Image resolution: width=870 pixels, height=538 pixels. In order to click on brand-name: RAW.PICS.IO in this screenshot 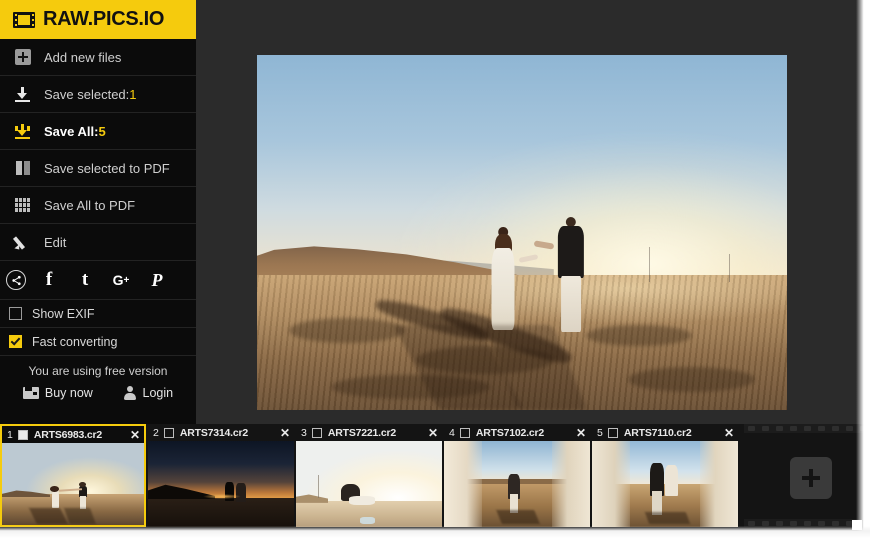, I will do `click(104, 19)`.